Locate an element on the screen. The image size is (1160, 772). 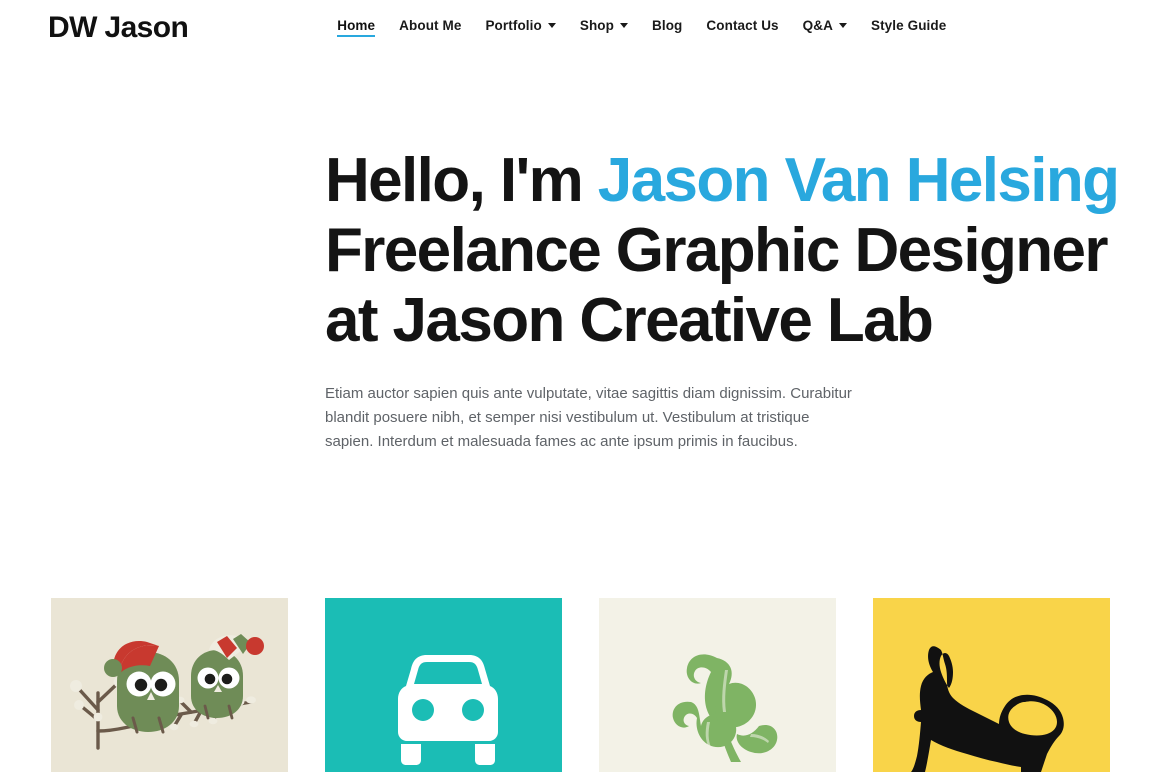
nav-item-contact-us: Contact Us is located at coordinates (742, 28).